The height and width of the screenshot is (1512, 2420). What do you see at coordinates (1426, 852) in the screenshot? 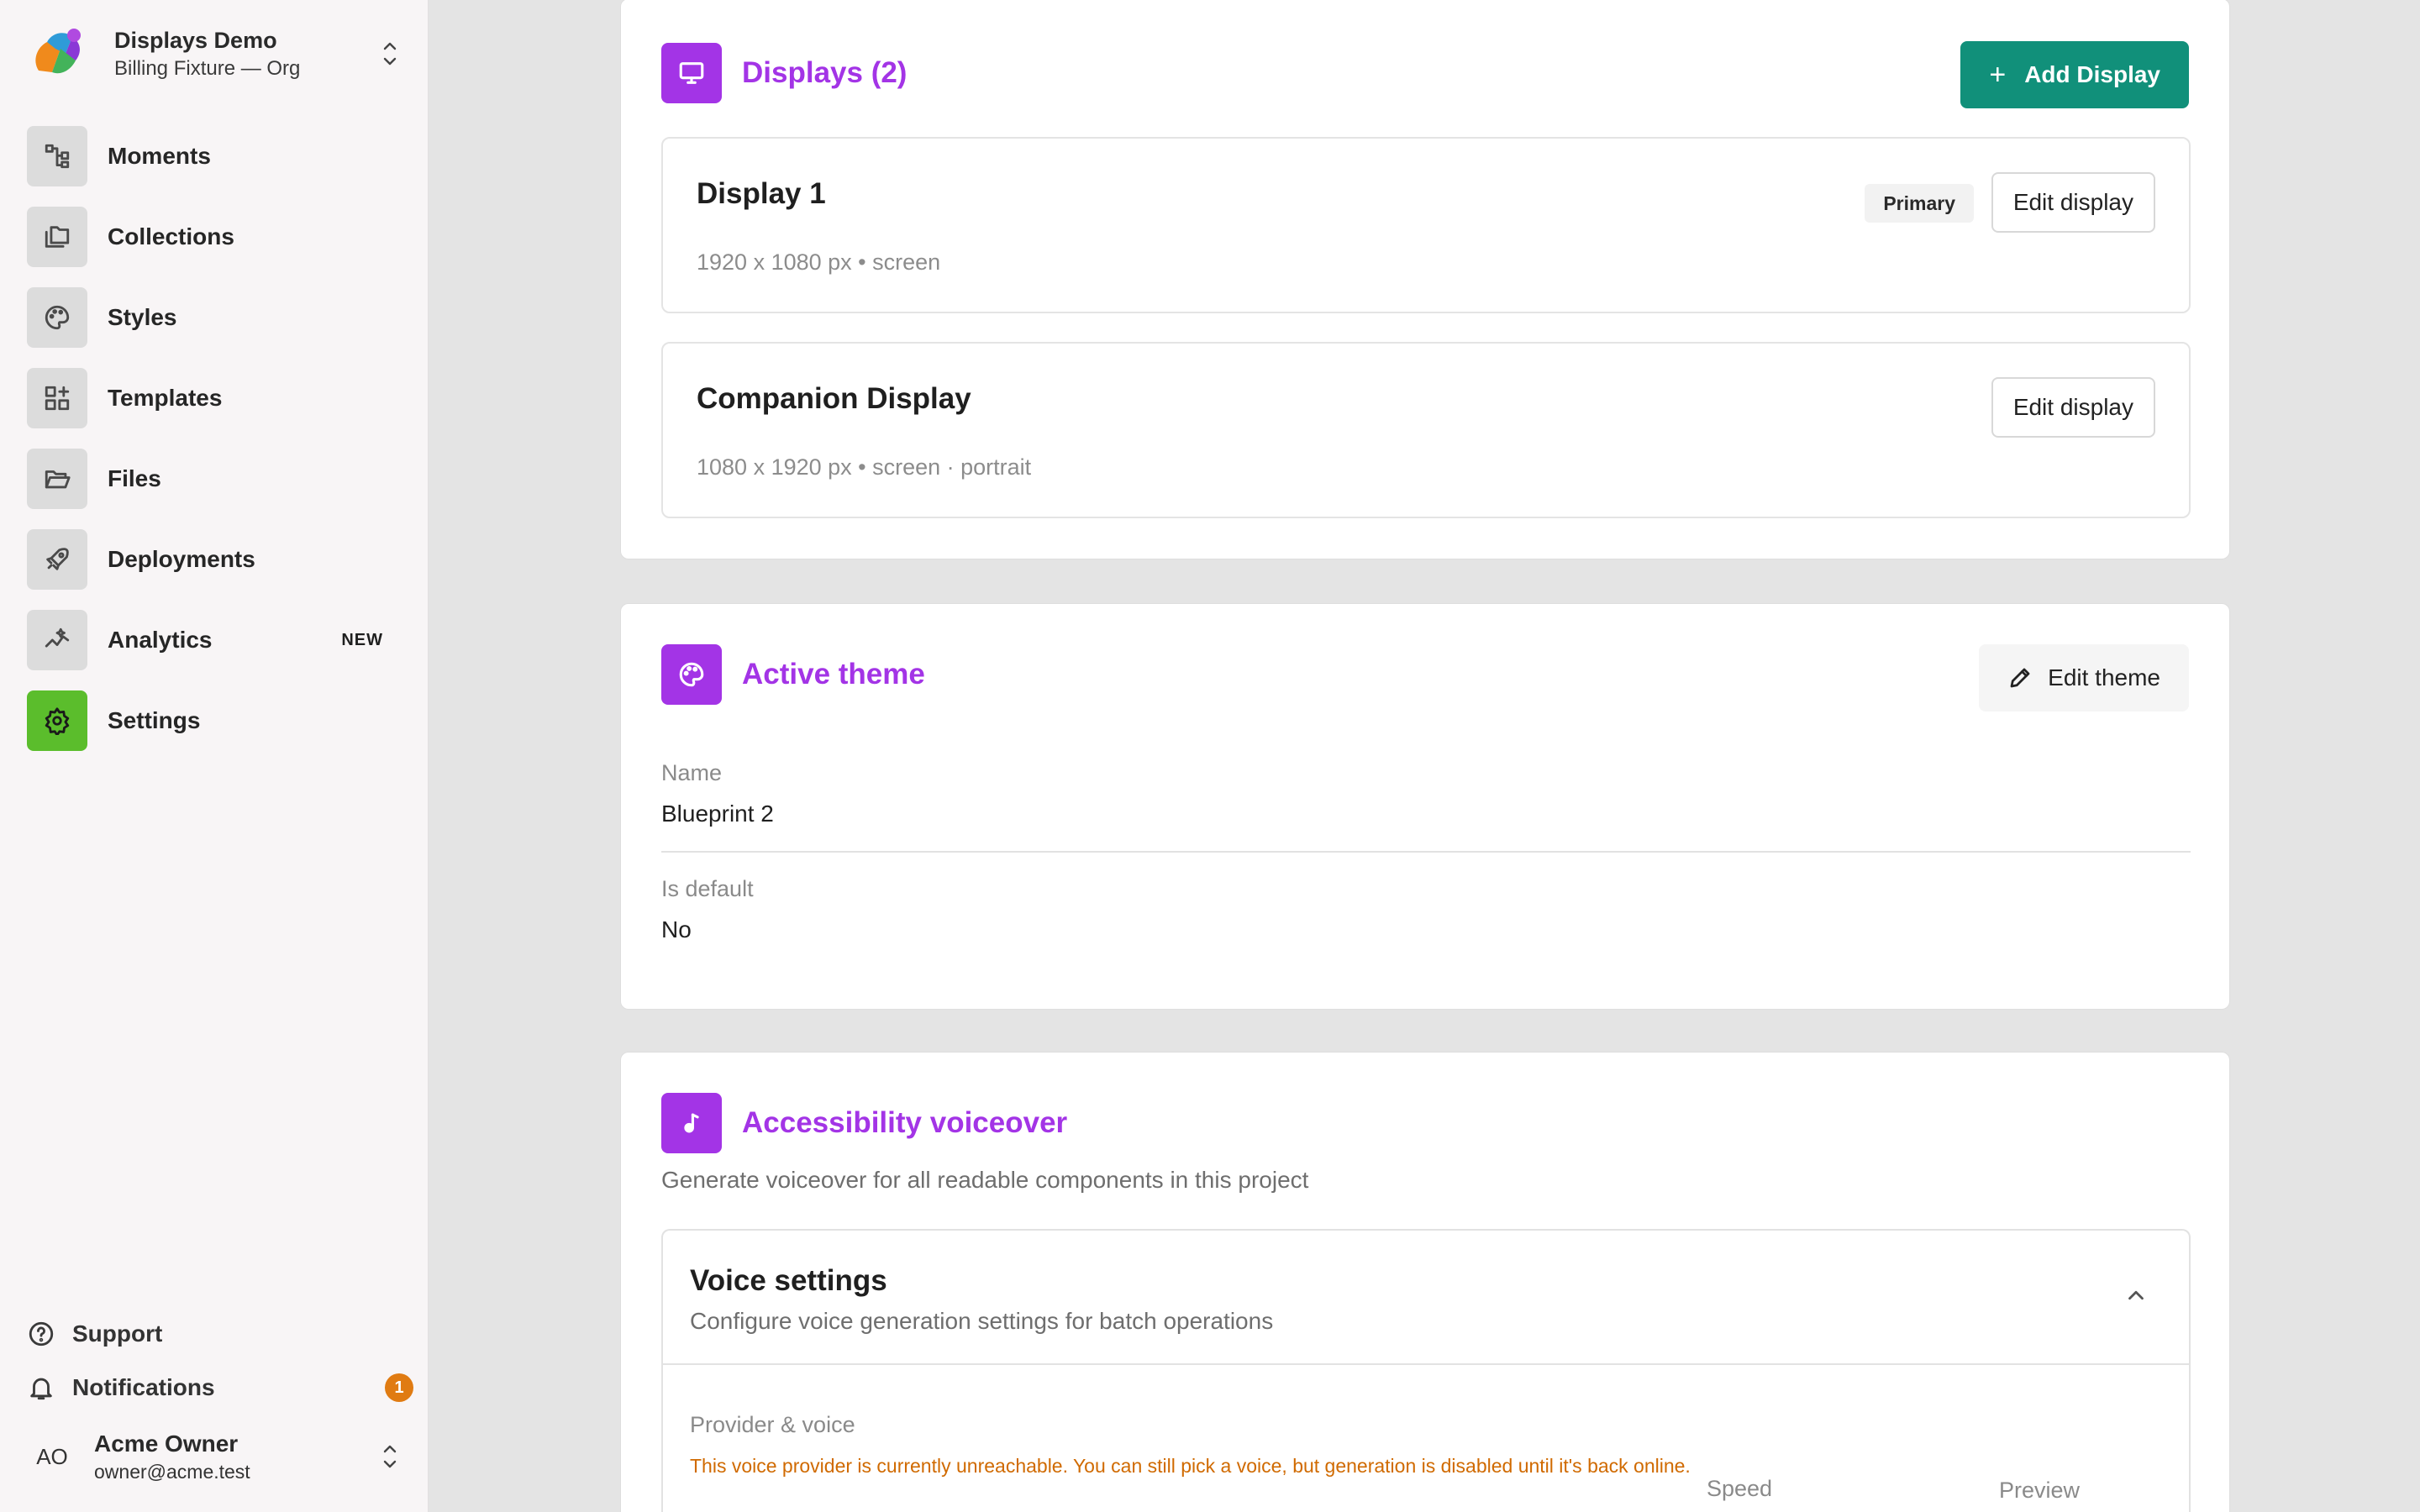
I see `divider` at bounding box center [1426, 852].